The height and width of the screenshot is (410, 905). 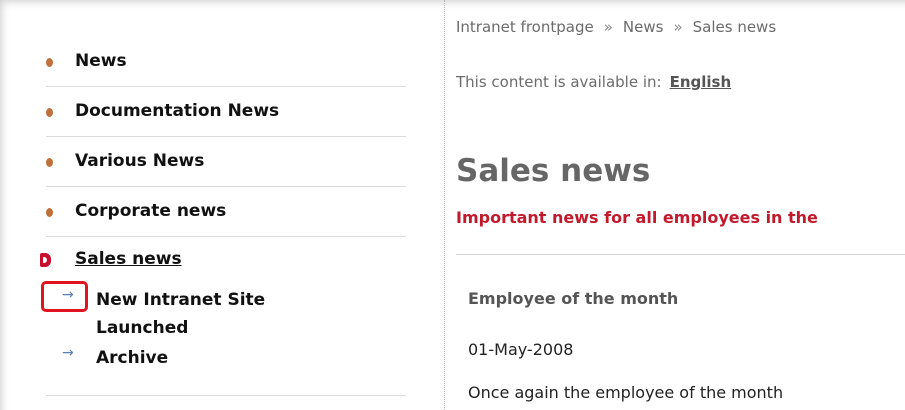 What do you see at coordinates (701, 82) in the screenshot?
I see `language-link-english: English` at bounding box center [701, 82].